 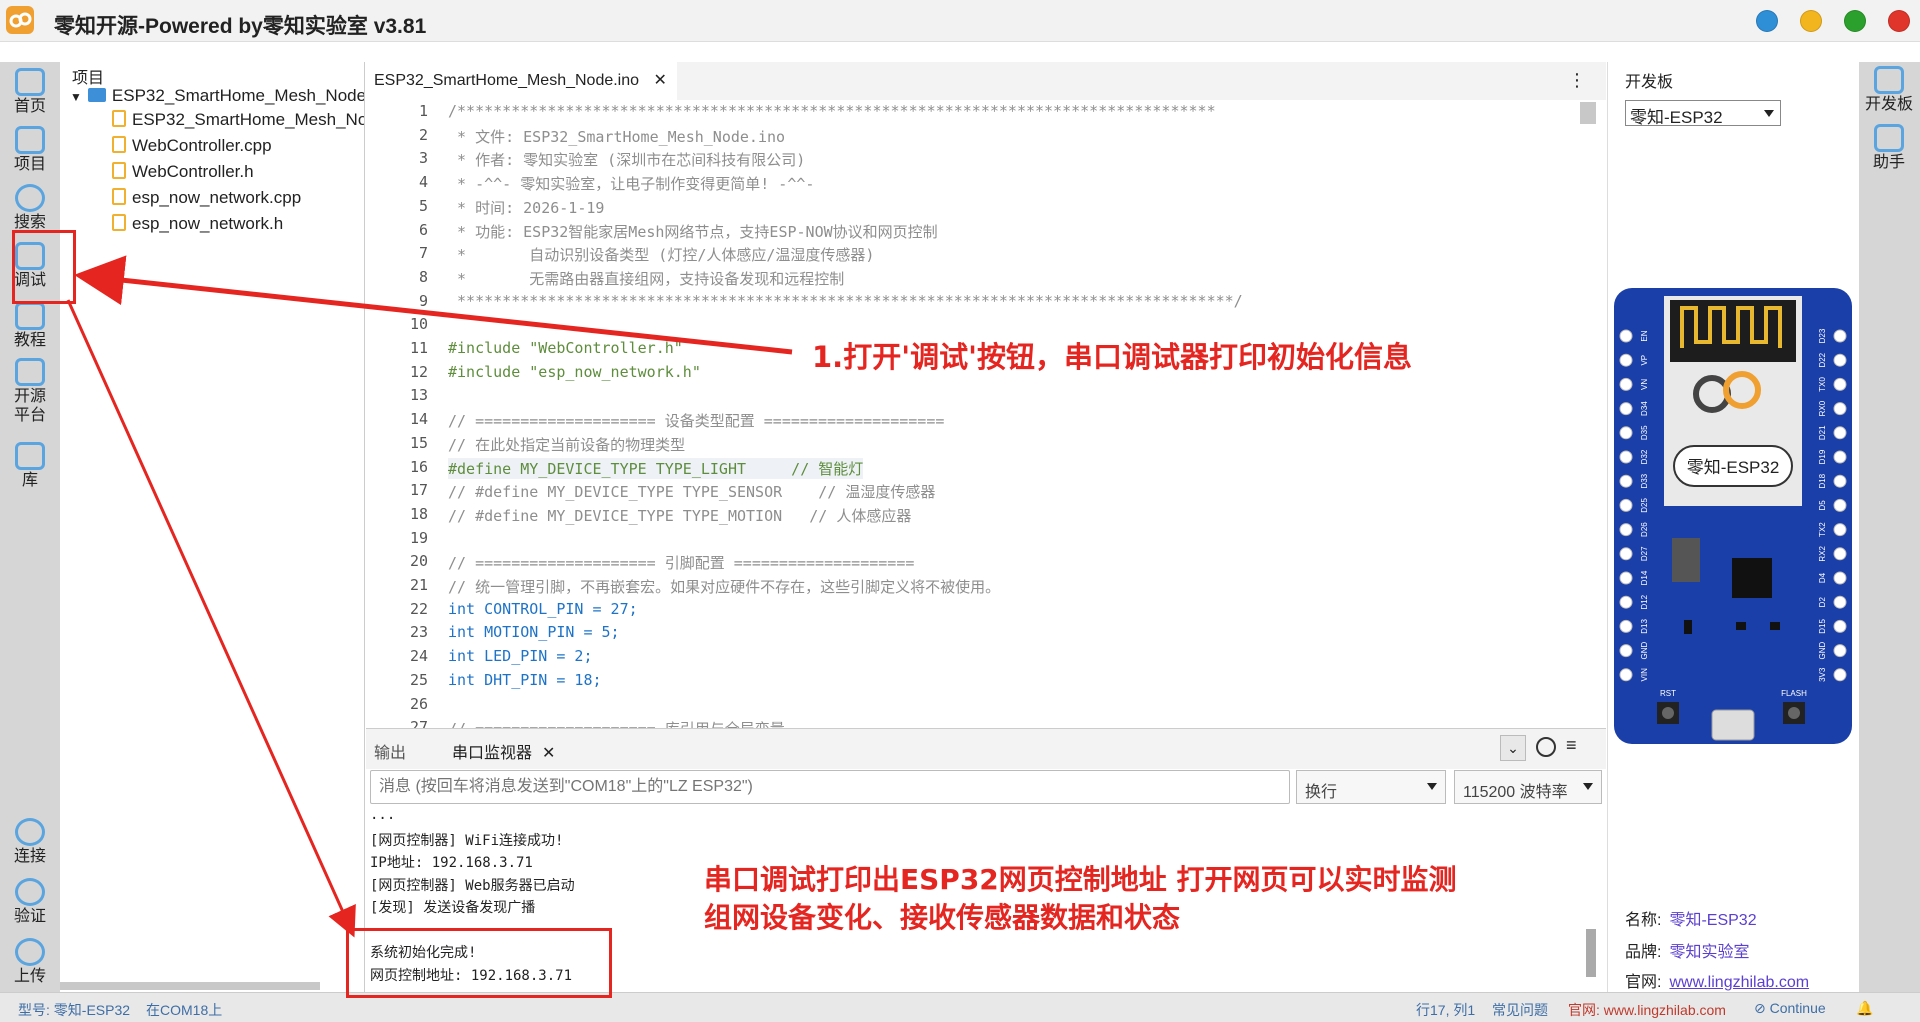 What do you see at coordinates (942, 917) in the screenshot?
I see `annotation-serial-tip-2: 组网设备变化、接收传感器数据和状态` at bounding box center [942, 917].